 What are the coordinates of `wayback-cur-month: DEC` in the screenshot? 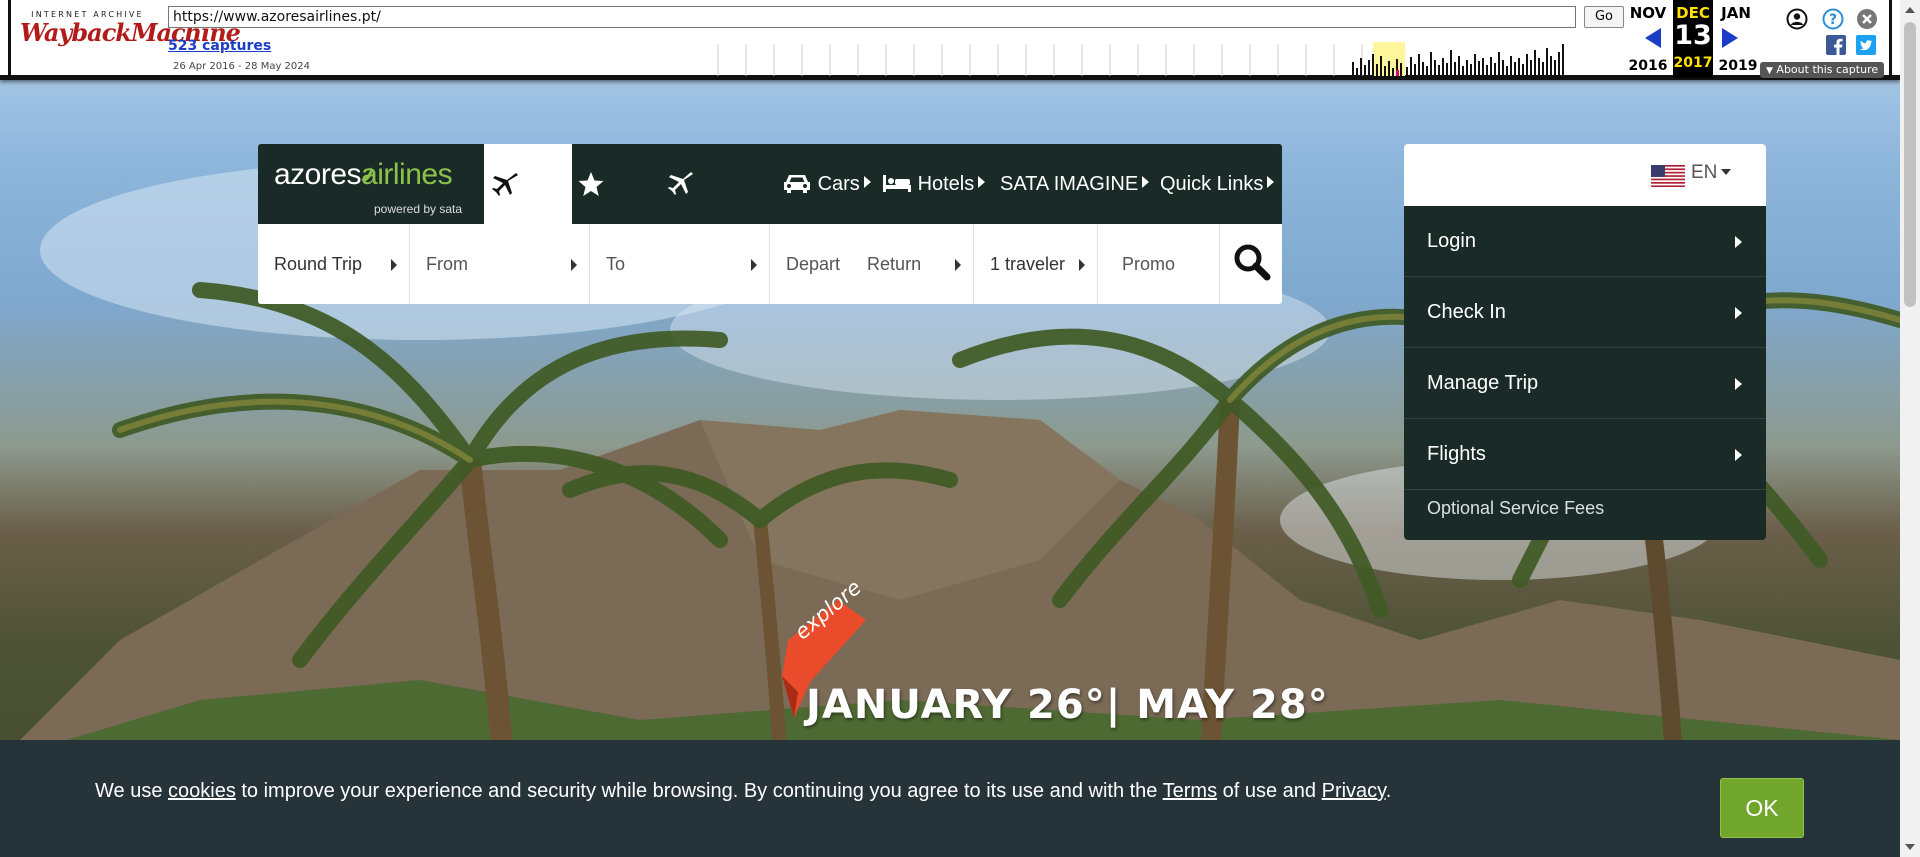 It's located at (1693, 13).